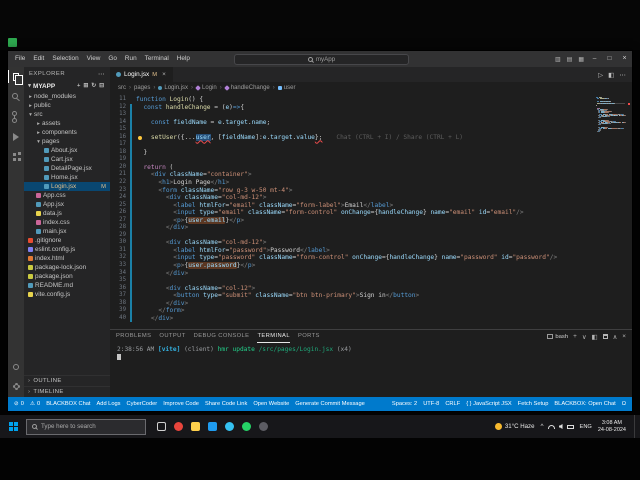 This screenshot has height=480, width=640. What do you see at coordinates (229, 426) in the screenshot?
I see `taskbar-icon-edge` at bounding box center [229, 426].